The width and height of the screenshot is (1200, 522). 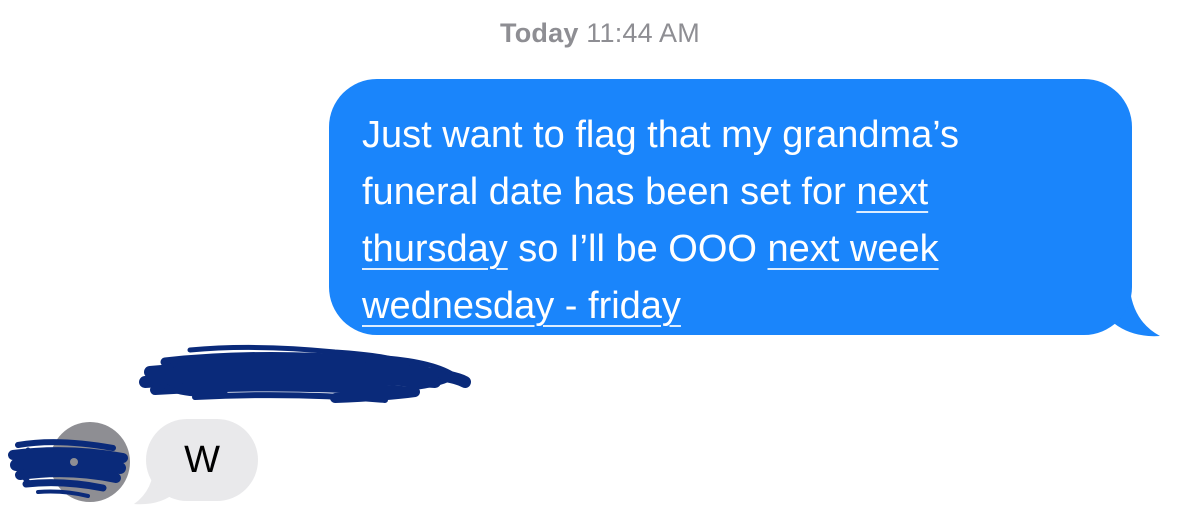 What do you see at coordinates (305, 373) in the screenshot?
I see `redacted-sender-name` at bounding box center [305, 373].